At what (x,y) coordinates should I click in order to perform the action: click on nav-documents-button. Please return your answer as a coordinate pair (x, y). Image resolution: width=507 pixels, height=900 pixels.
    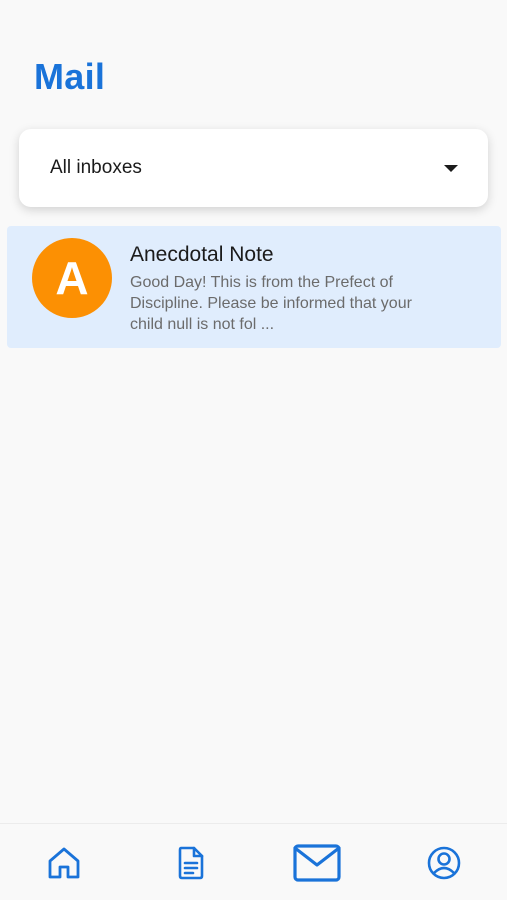
    Looking at the image, I should click on (191, 863).